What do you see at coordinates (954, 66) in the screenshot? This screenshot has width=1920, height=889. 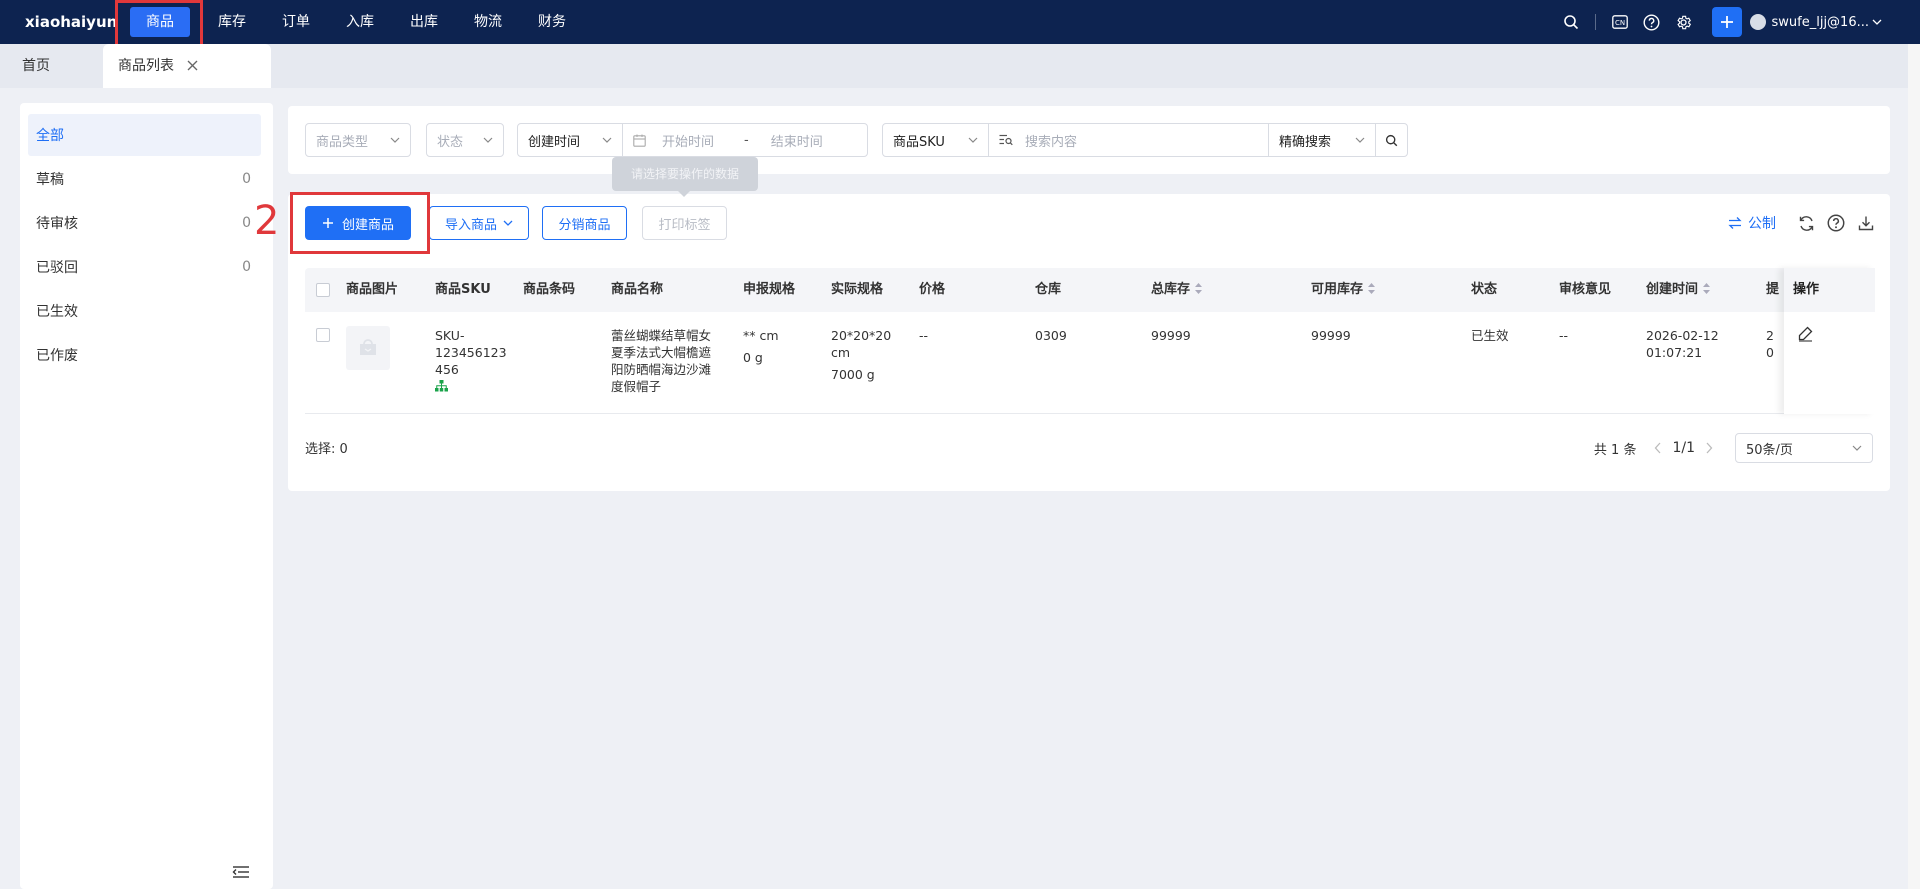 I see `tab-bar: 首页 商品列表` at bounding box center [954, 66].